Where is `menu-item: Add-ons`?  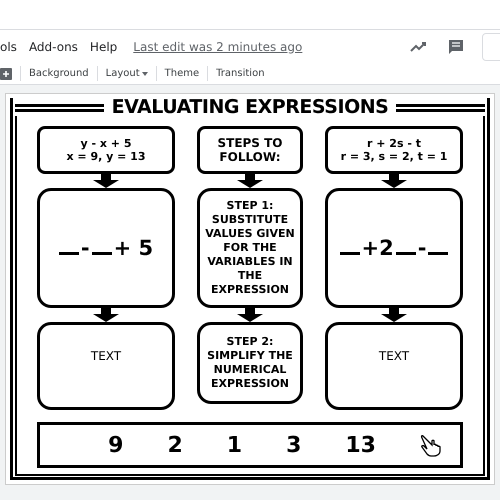 menu-item: Add-ons is located at coordinates (53, 47).